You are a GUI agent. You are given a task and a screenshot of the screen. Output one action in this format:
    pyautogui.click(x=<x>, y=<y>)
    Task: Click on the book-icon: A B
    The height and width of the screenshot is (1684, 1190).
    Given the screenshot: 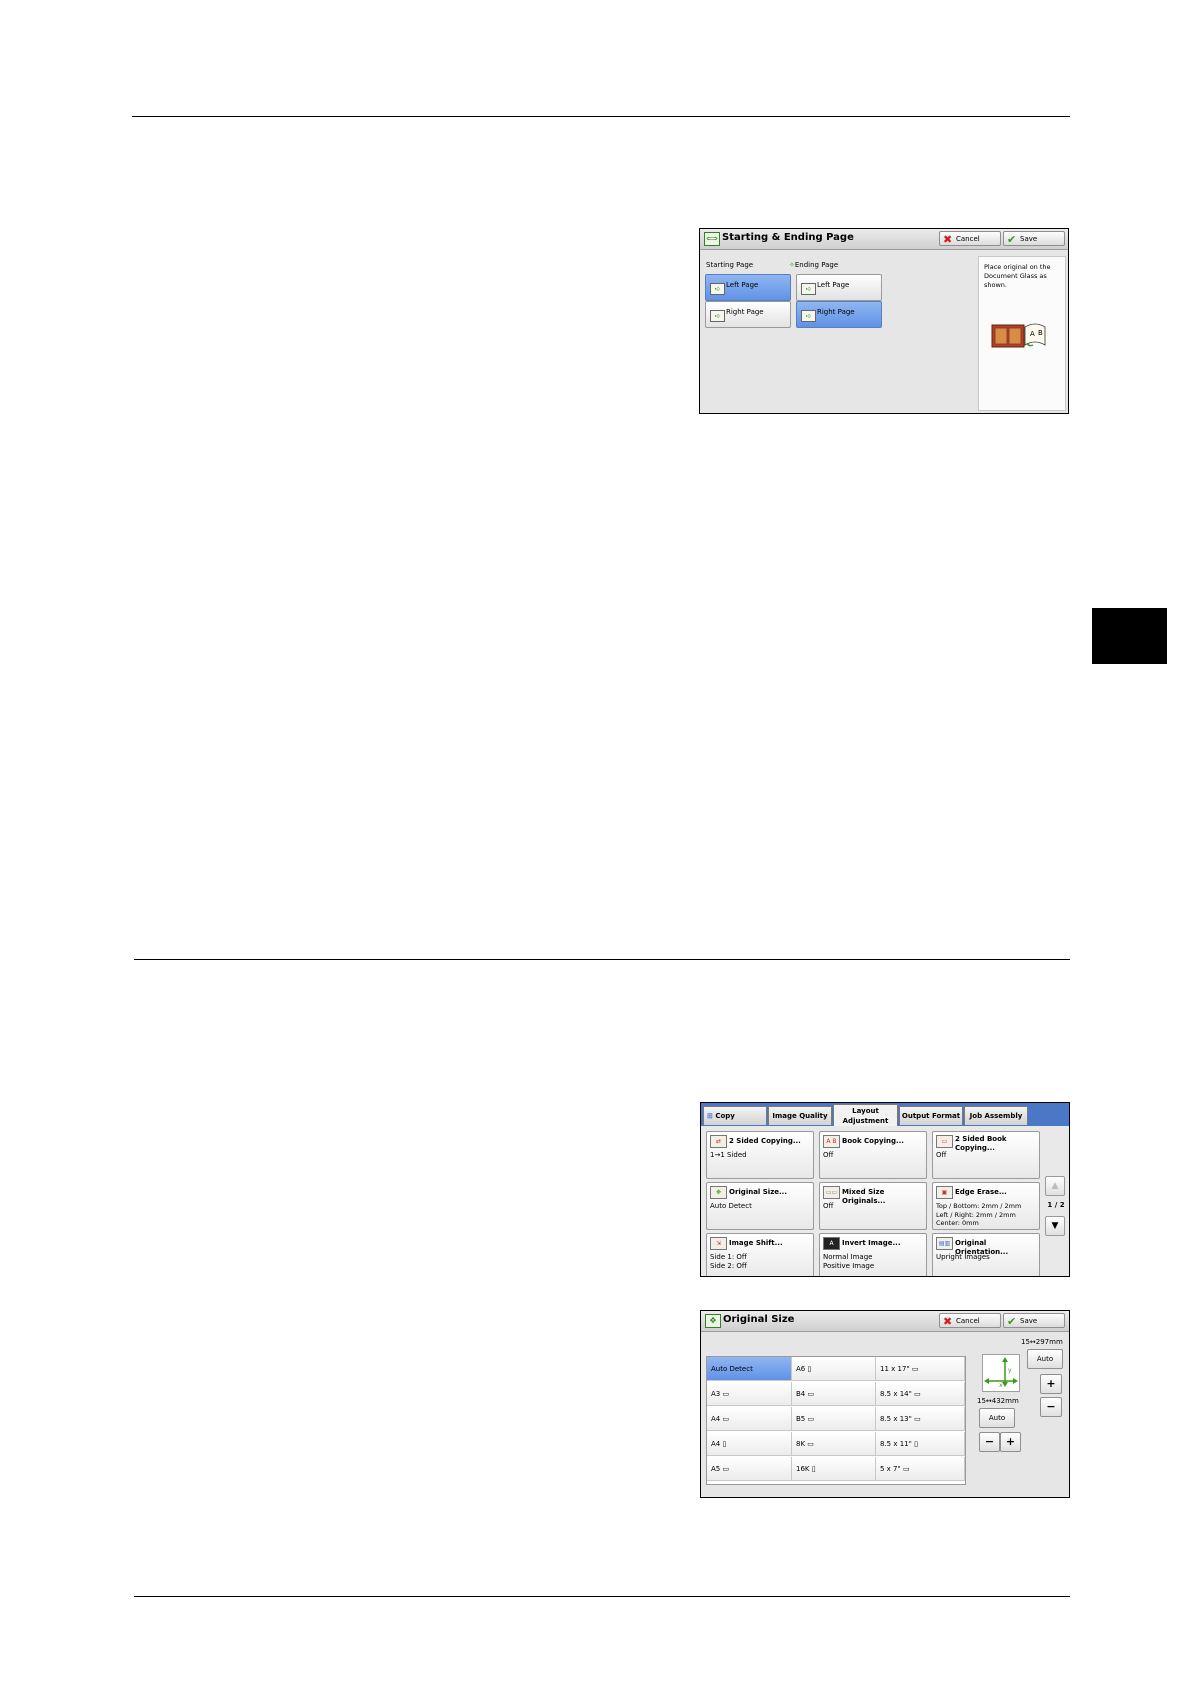 What is the action you would take?
    pyautogui.click(x=831, y=1141)
    